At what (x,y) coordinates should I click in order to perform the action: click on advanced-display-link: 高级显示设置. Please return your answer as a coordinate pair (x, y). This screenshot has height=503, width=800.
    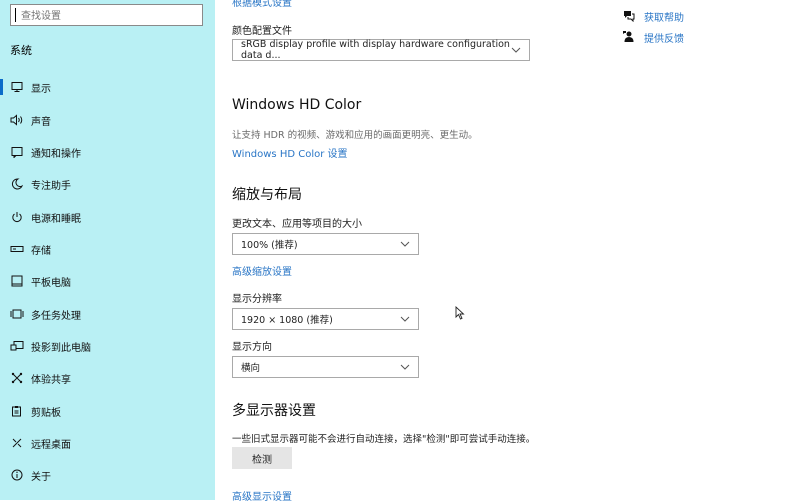
    Looking at the image, I should click on (262, 495).